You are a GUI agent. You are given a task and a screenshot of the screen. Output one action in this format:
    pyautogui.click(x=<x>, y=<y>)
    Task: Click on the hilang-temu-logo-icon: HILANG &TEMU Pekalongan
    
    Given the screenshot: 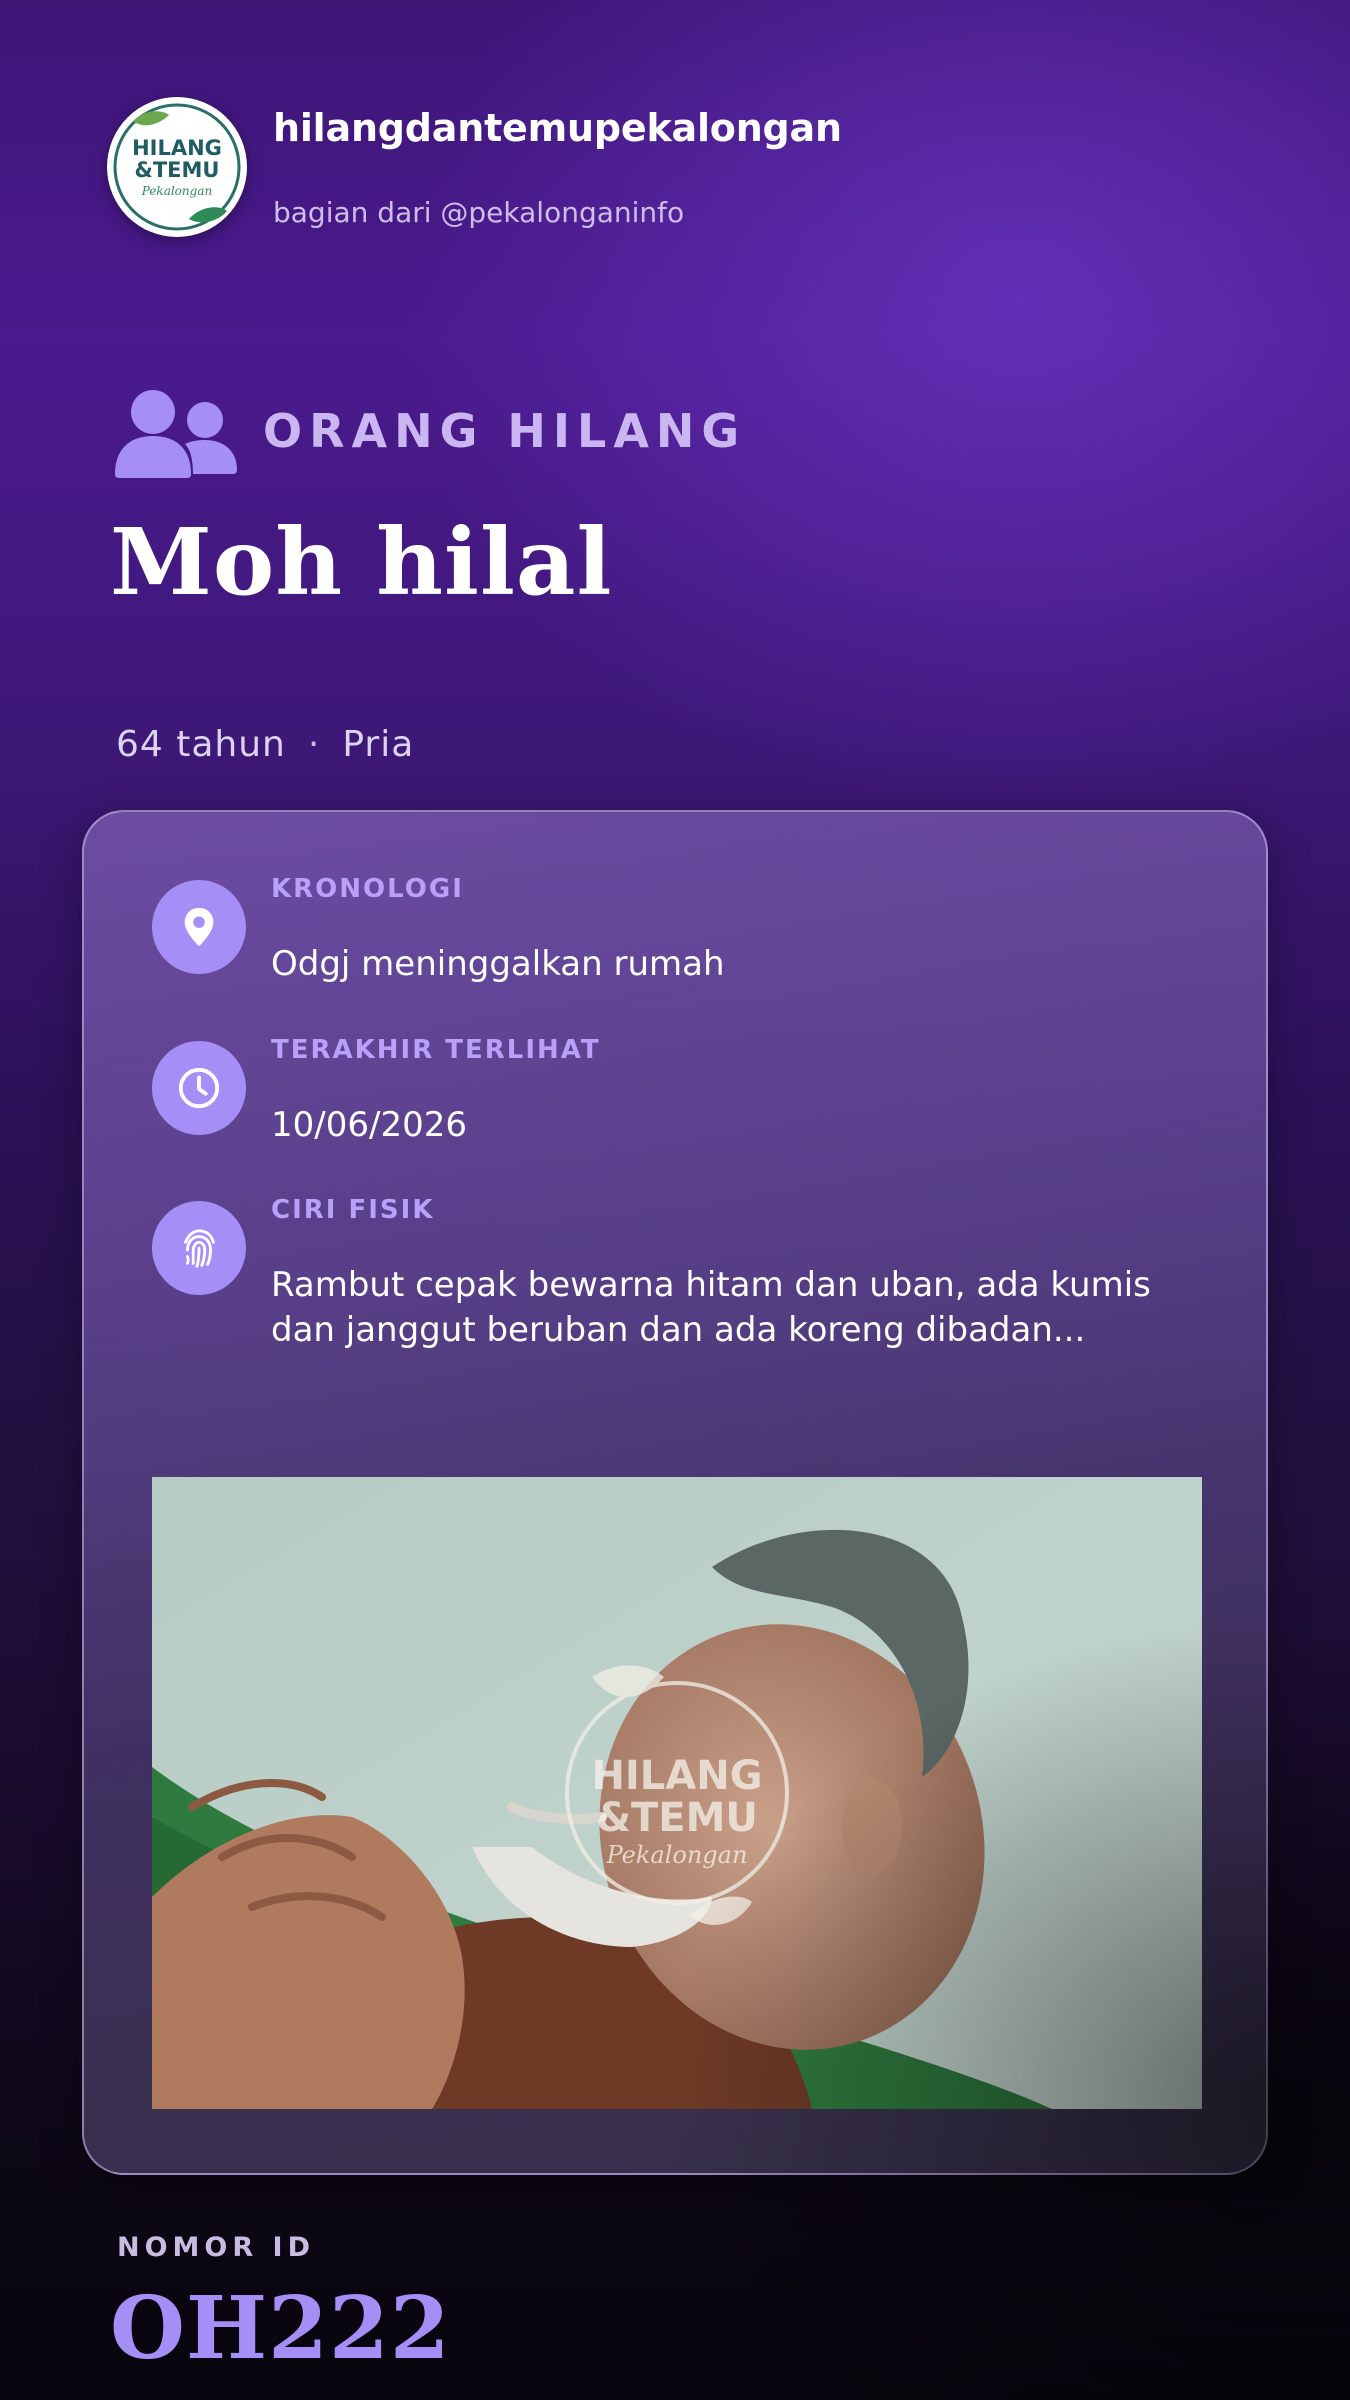 What is the action you would take?
    pyautogui.click(x=177, y=167)
    